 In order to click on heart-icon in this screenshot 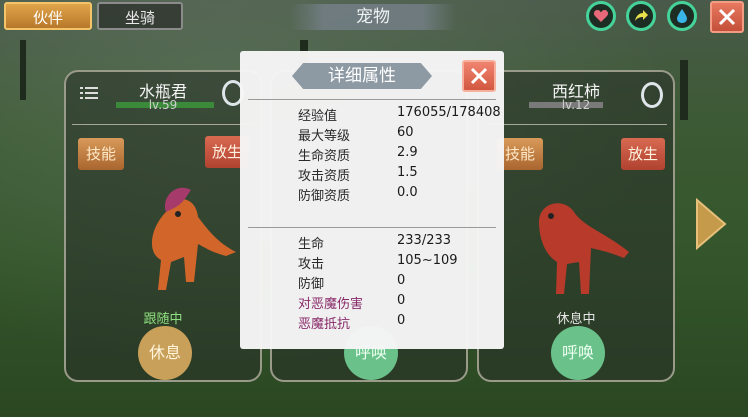, I will do `click(601, 16)`.